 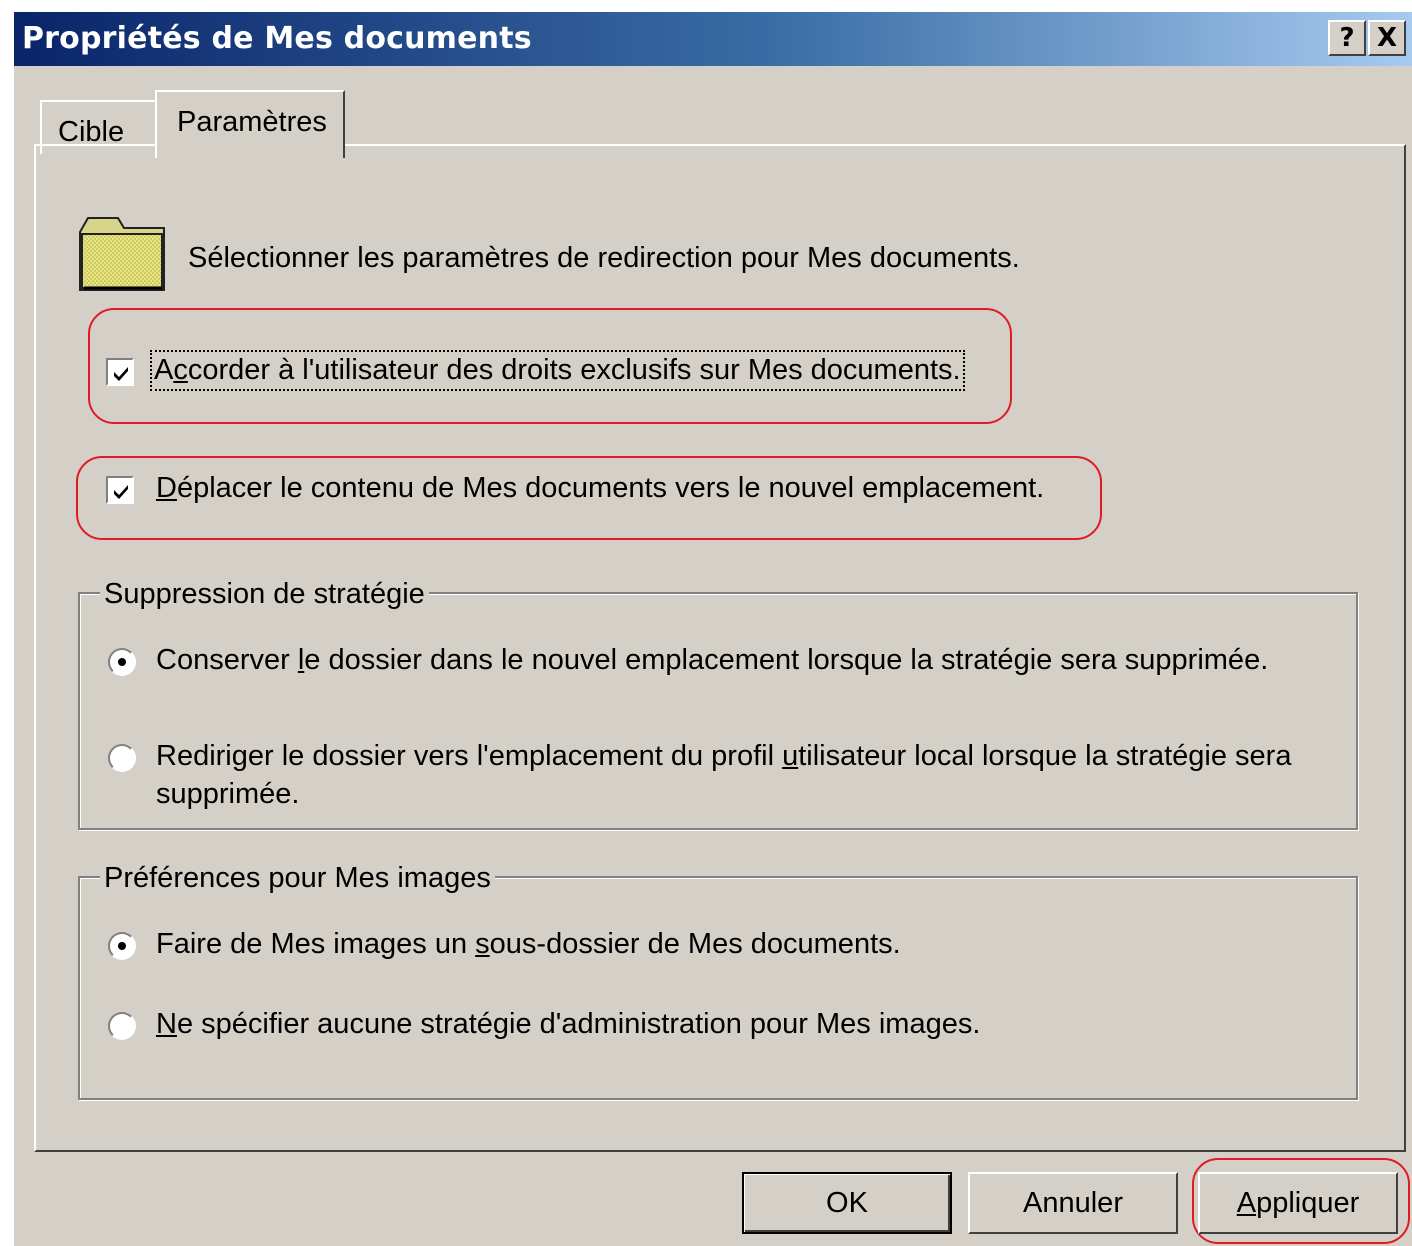 What do you see at coordinates (264, 594) in the screenshot?
I see `policy-removal-legend: Suppression de stratégie` at bounding box center [264, 594].